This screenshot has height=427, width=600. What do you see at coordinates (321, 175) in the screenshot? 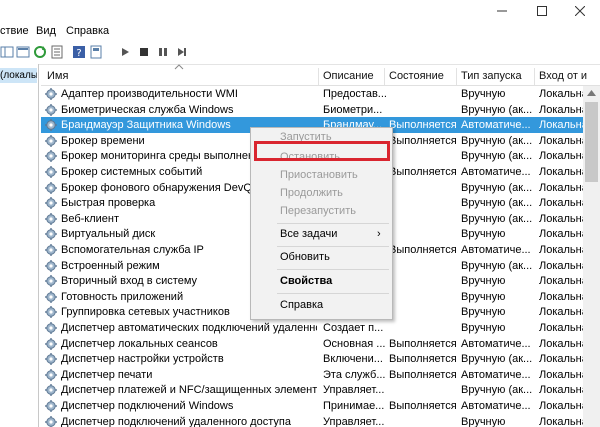
I see `menu-item-pause: Приостановить` at bounding box center [321, 175].